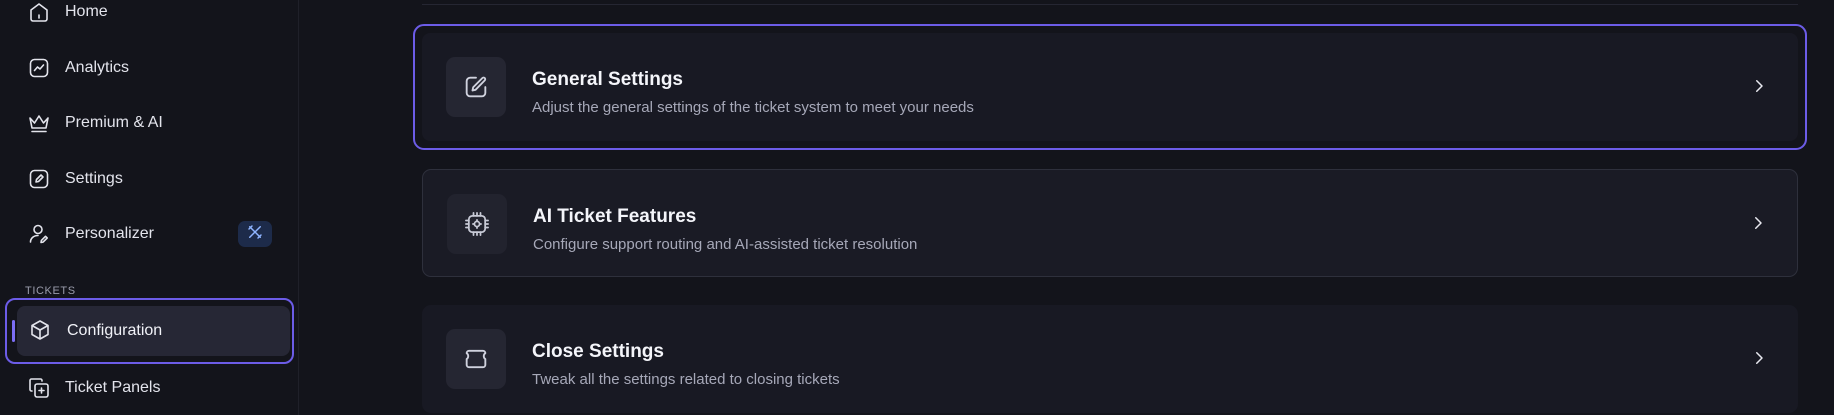  I want to click on edit-square-icon, so click(476, 87).